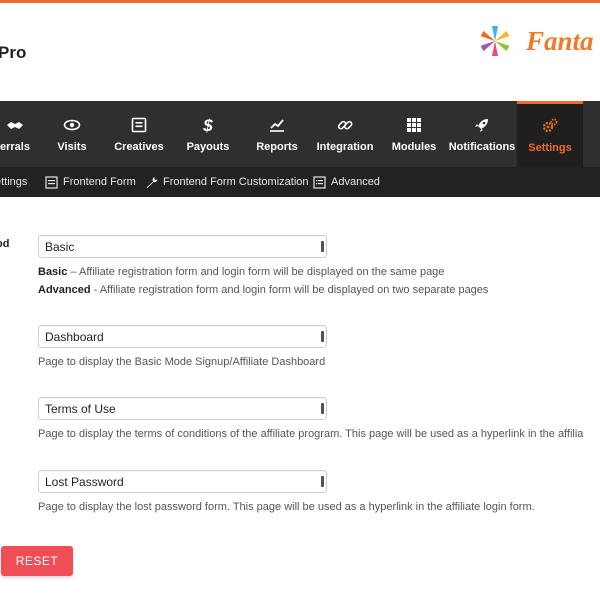 The image size is (600, 600). I want to click on mode-help-advanced-term: Advanced, so click(64, 290).